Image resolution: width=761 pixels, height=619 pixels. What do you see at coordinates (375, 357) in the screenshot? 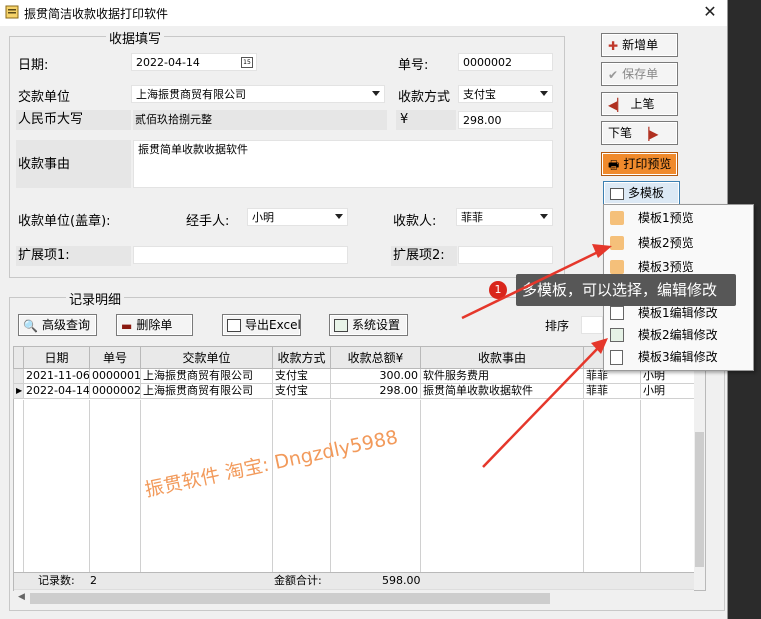
I see `column-header: 收款总额¥` at bounding box center [375, 357].